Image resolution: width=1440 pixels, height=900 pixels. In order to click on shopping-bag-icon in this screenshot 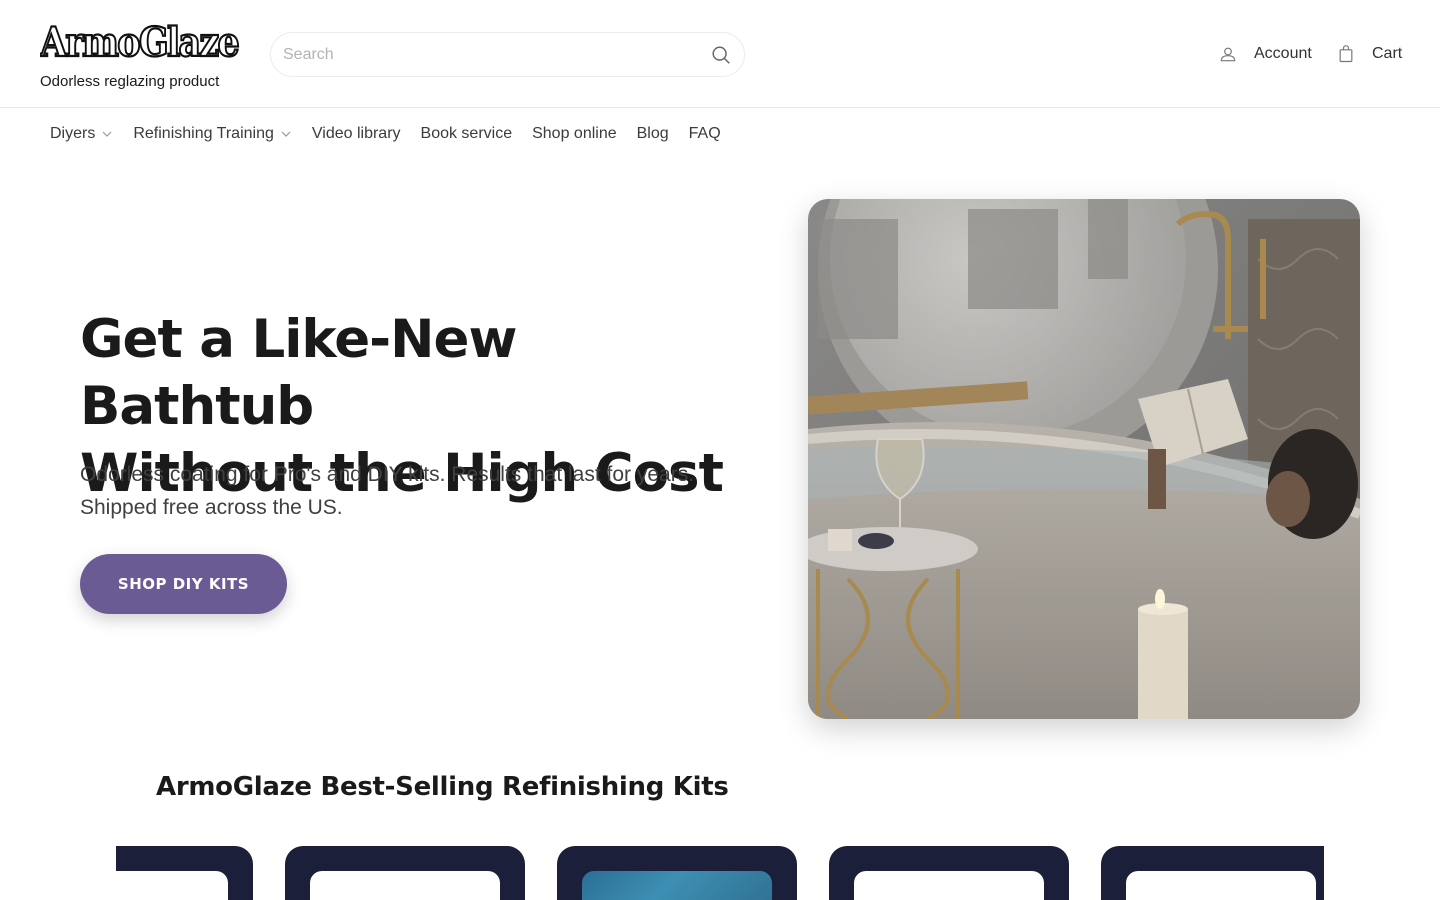, I will do `click(1346, 54)`.